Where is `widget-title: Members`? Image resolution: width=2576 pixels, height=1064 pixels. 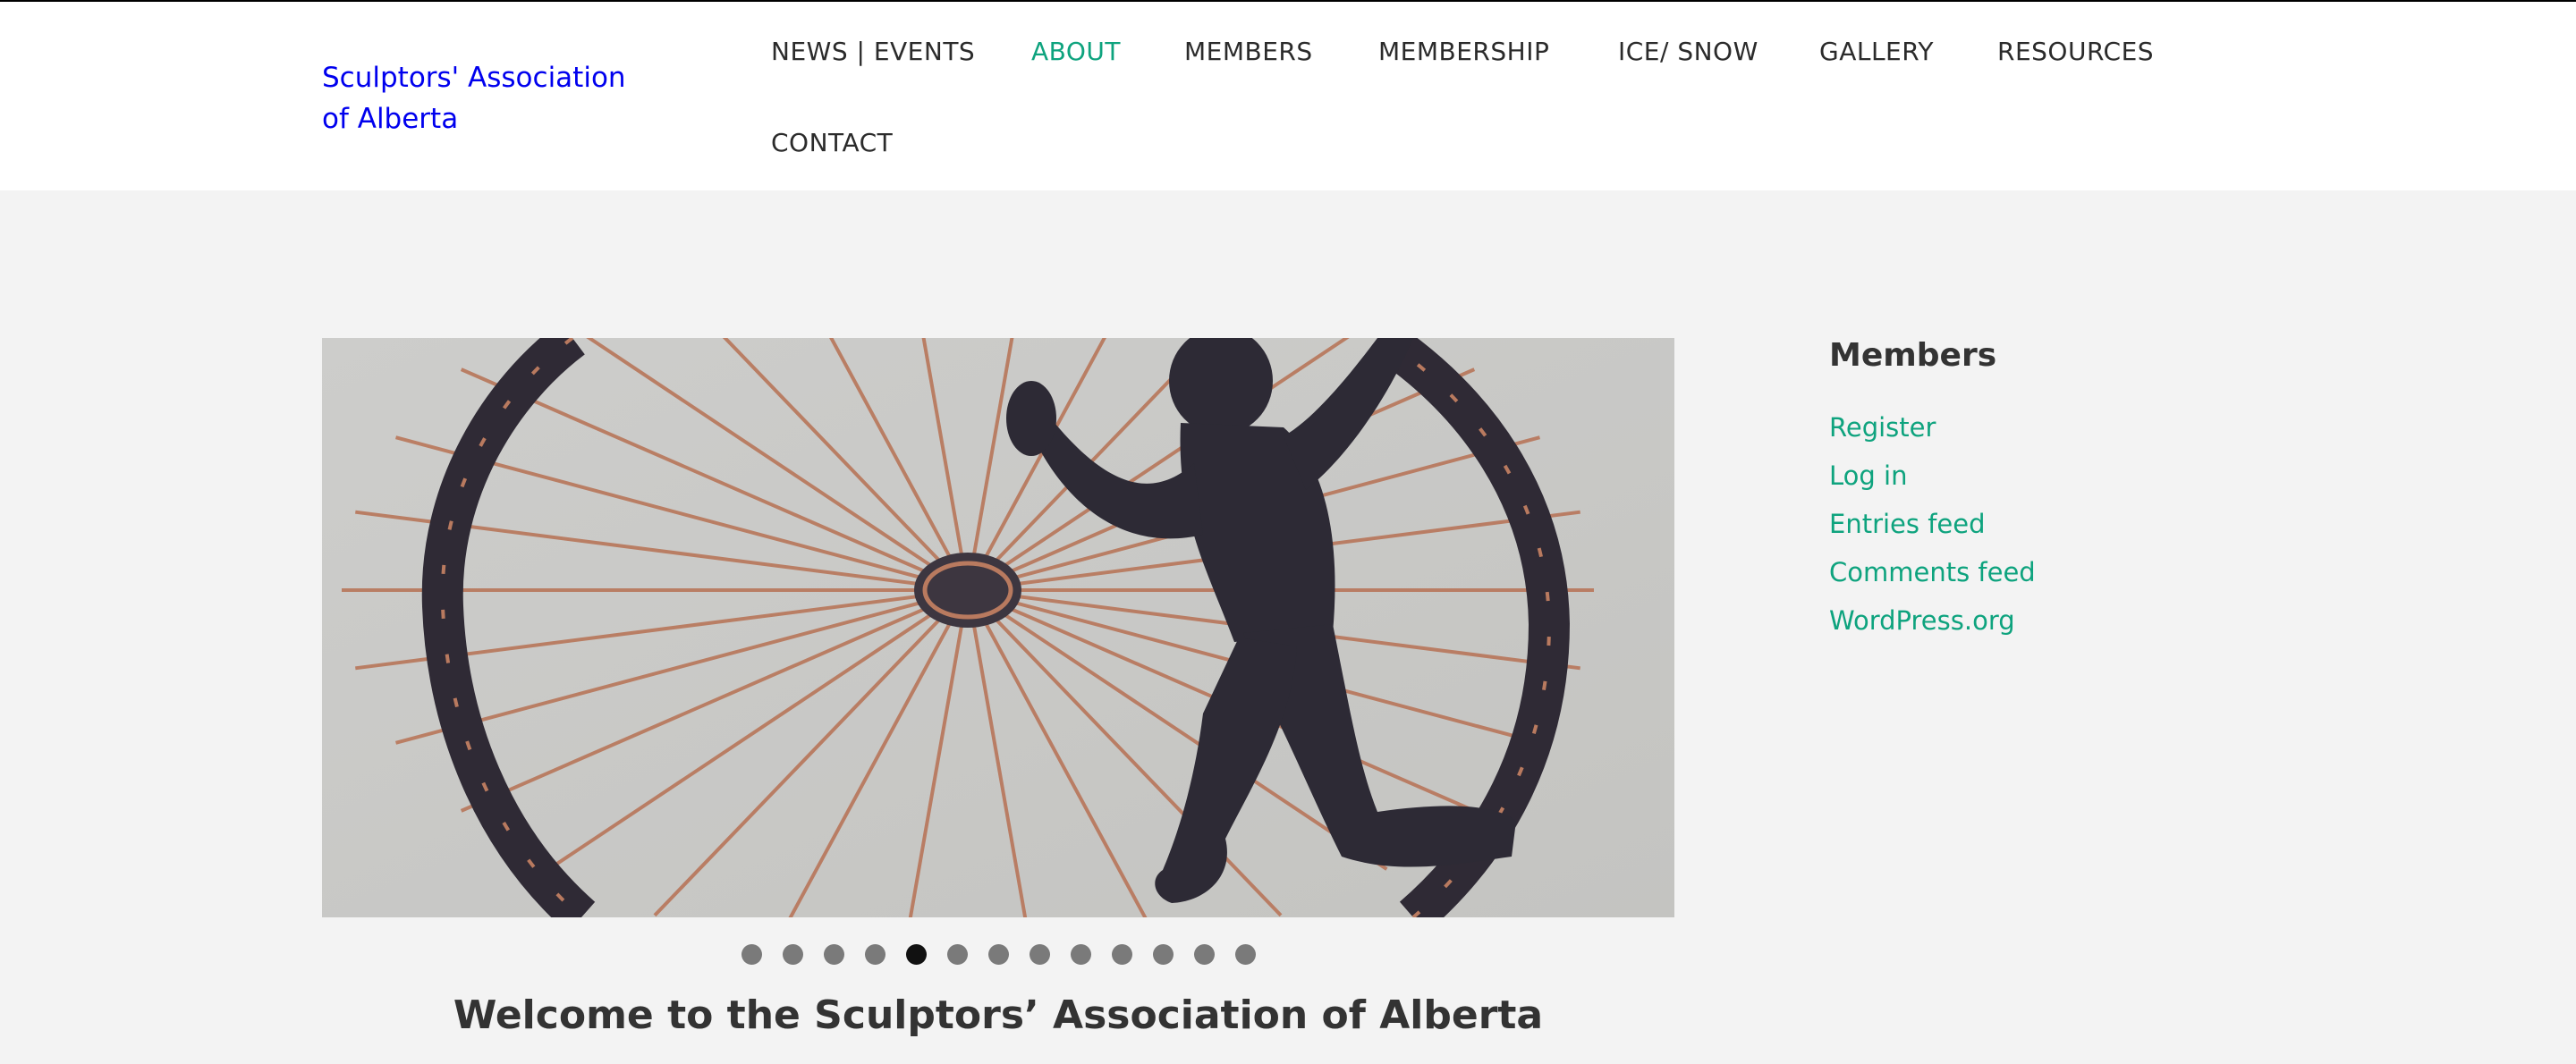
widget-title: Members is located at coordinates (1913, 355).